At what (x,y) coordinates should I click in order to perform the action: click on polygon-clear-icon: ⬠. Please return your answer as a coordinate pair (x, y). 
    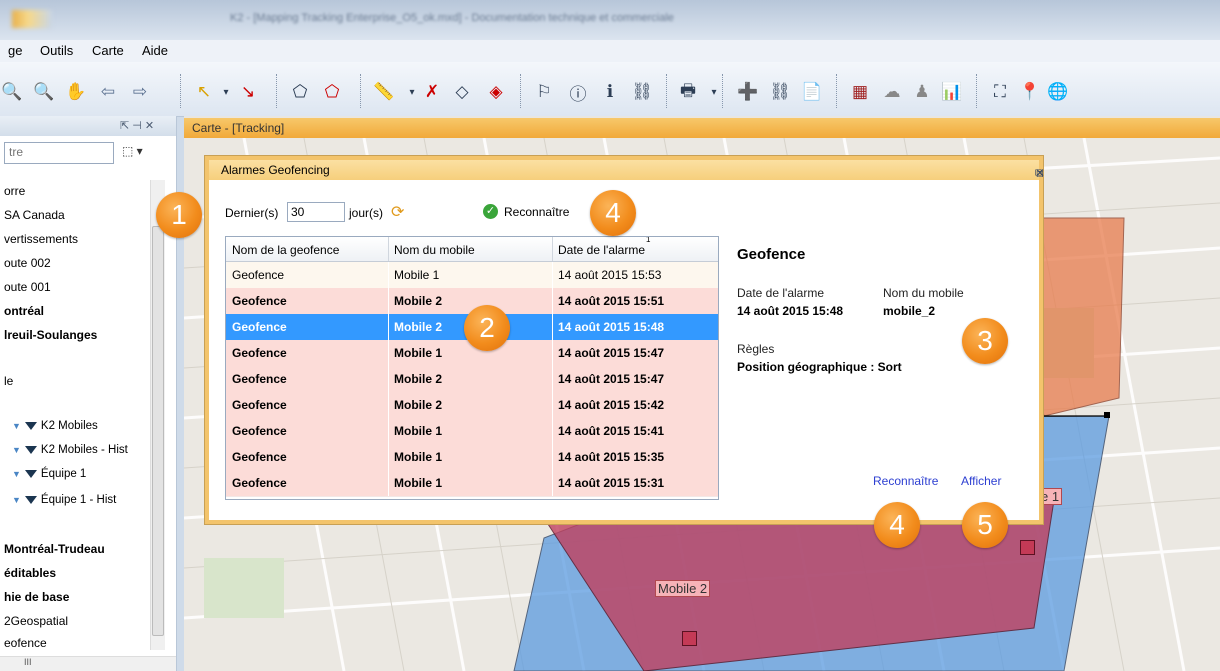
    Looking at the image, I should click on (332, 92).